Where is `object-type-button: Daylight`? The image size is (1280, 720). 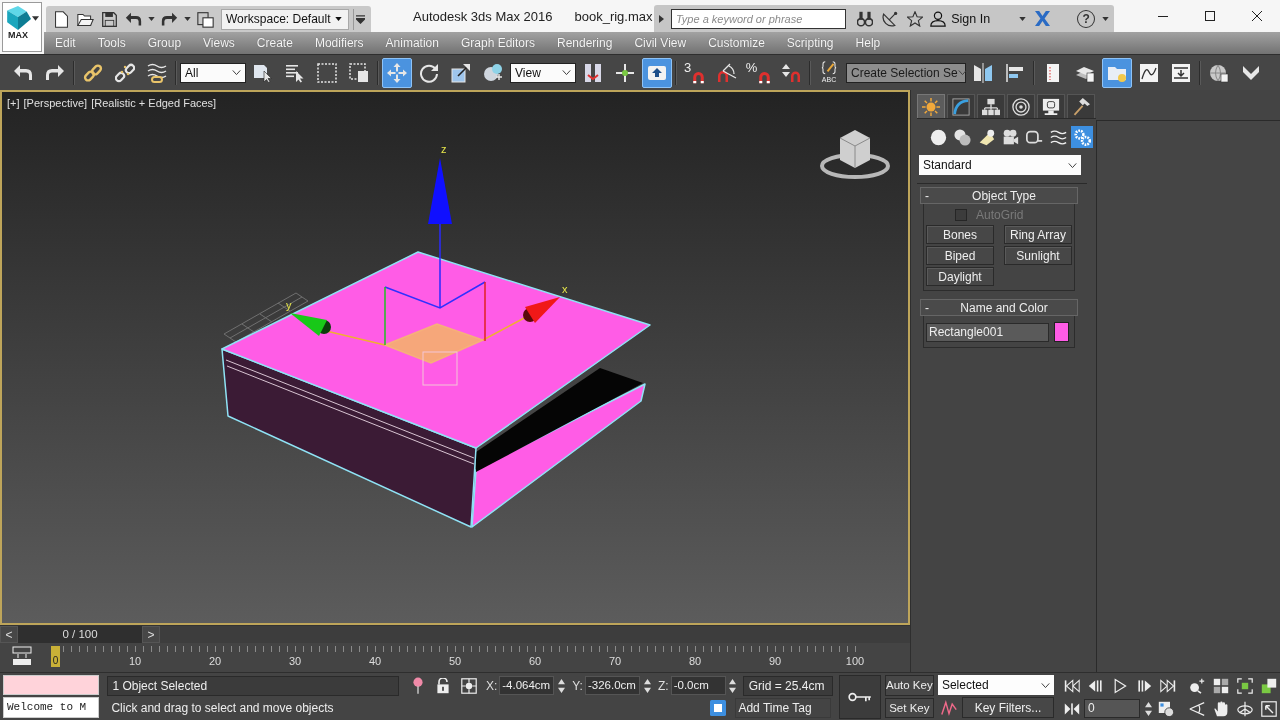 object-type-button: Daylight is located at coordinates (960, 276).